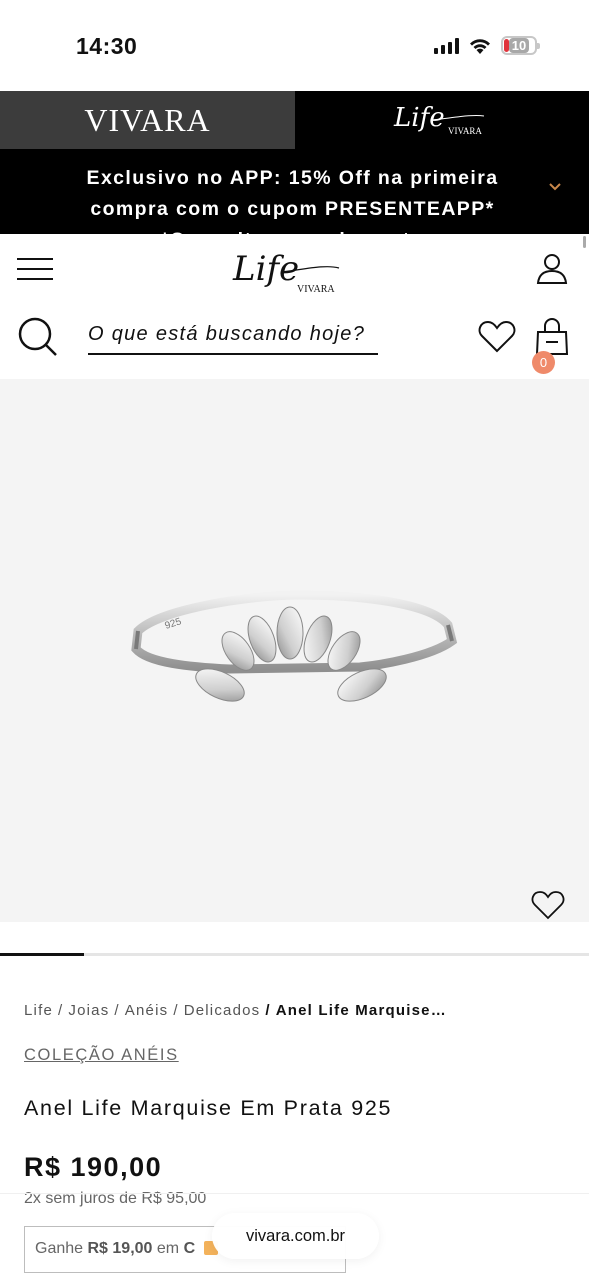 The height and width of the screenshot is (1280, 589). I want to click on breadcrumb-item-aneis: Anéis, so click(147, 1010).